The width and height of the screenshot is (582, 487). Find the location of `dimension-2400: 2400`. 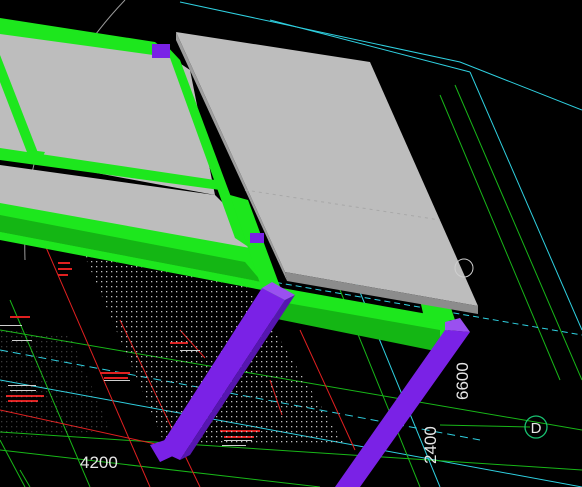

dimension-2400: 2400 is located at coordinates (430, 445).